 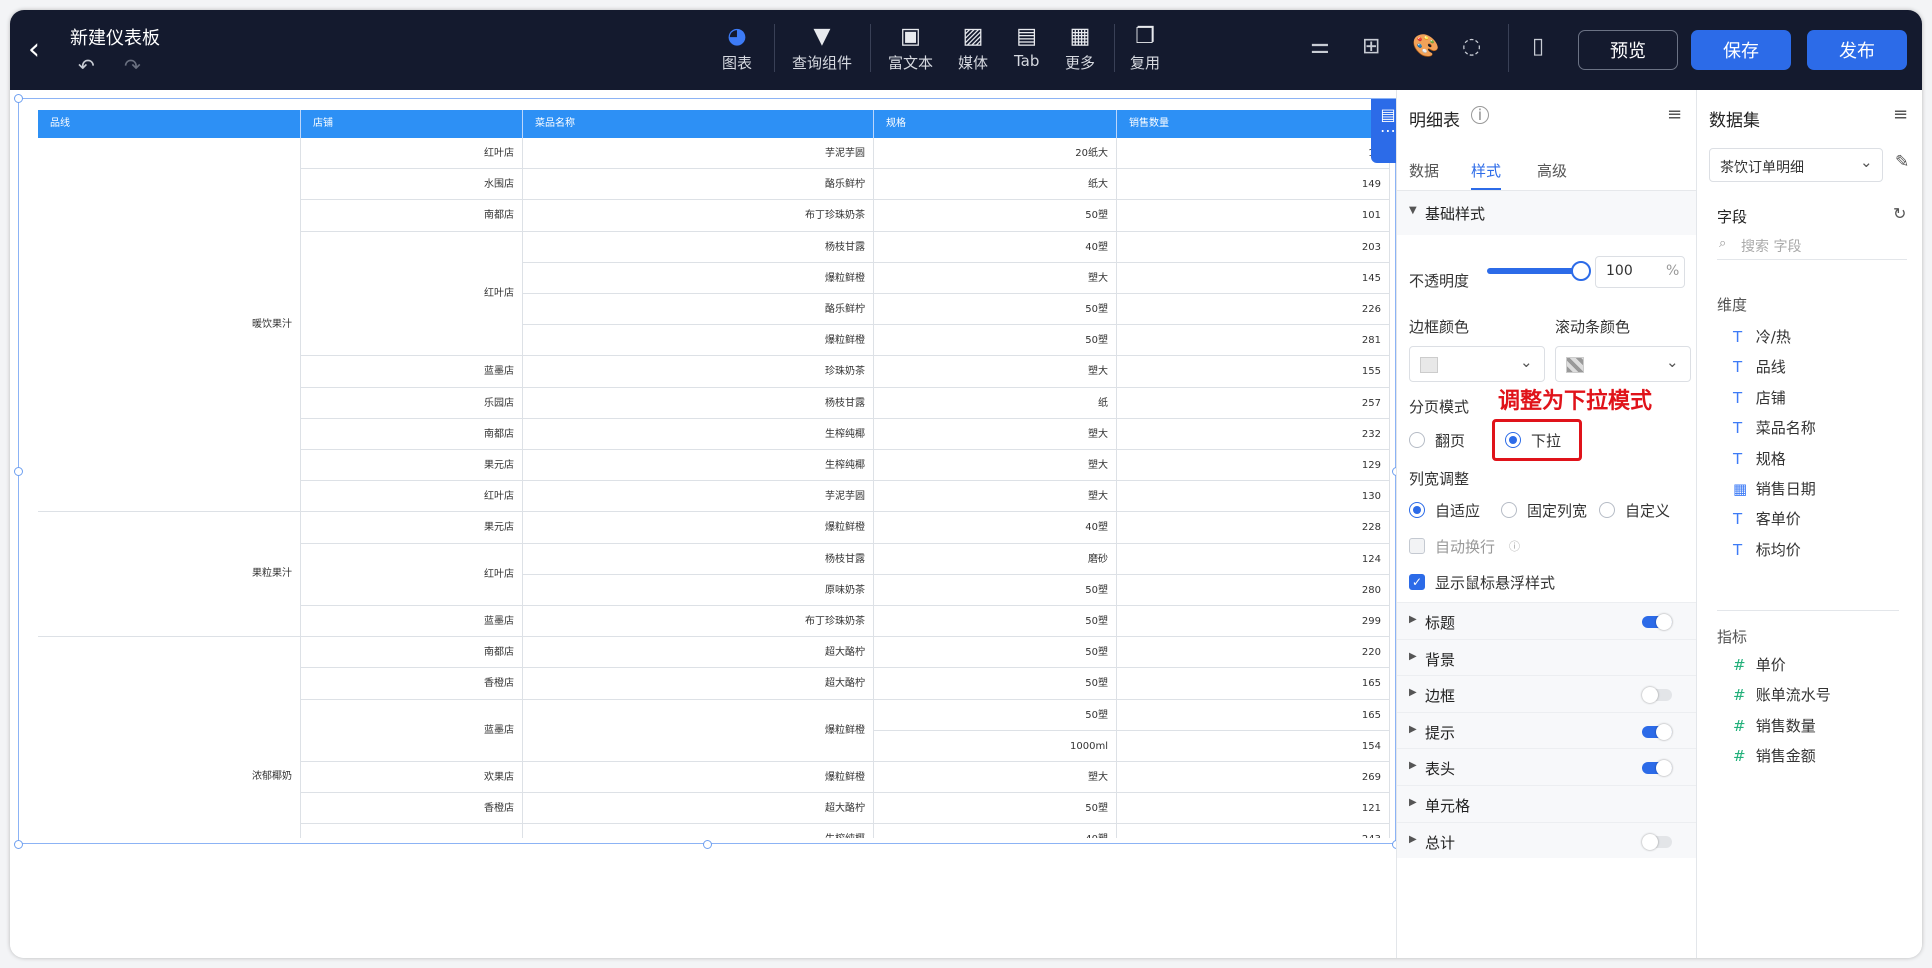 What do you see at coordinates (1253, 528) in the screenshot?
I see `sales-qty-cell: 228` at bounding box center [1253, 528].